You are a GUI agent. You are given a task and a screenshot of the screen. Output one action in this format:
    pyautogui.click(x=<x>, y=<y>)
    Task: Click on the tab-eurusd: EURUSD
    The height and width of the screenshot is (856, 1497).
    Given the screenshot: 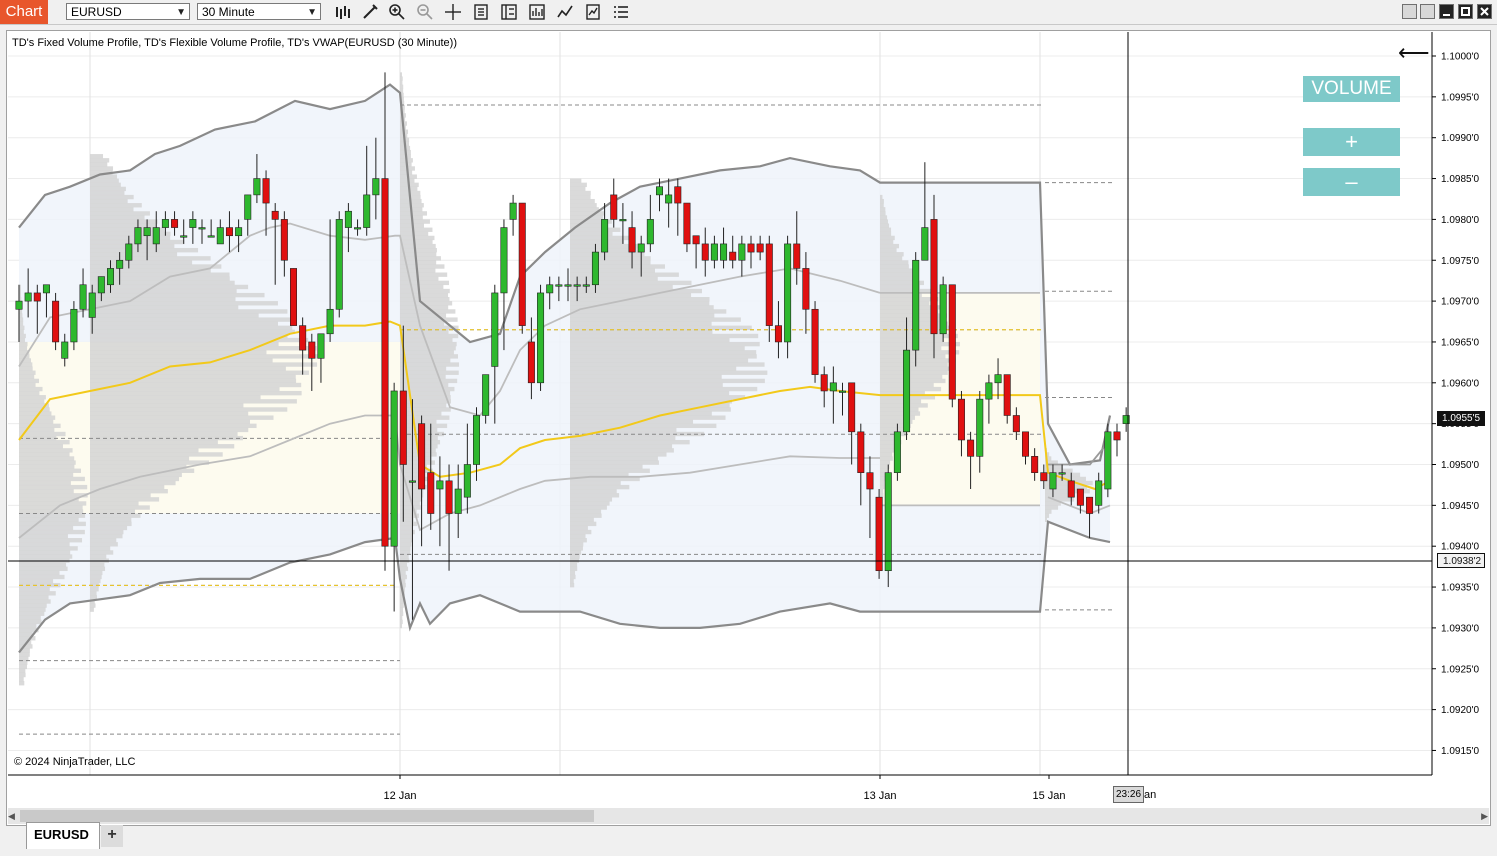 What is the action you would take?
    pyautogui.click(x=63, y=835)
    